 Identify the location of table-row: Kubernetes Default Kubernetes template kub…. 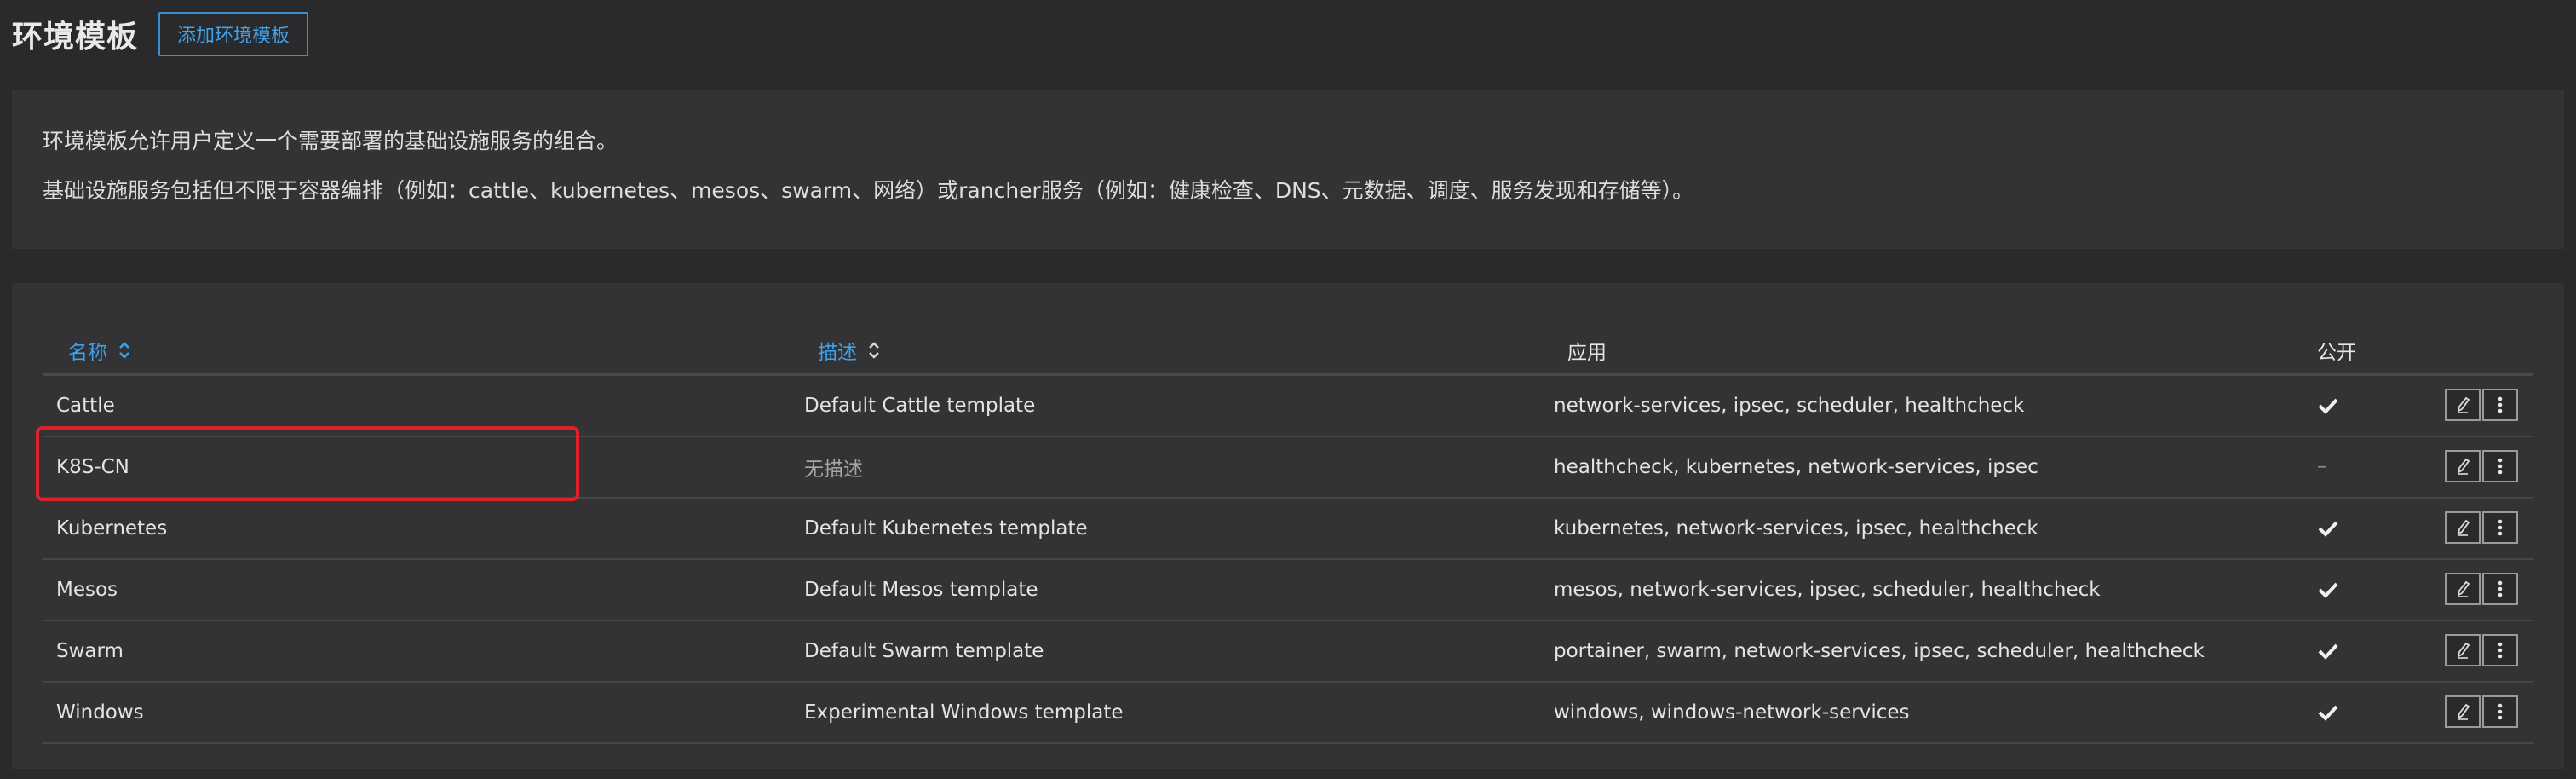
(1288, 529).